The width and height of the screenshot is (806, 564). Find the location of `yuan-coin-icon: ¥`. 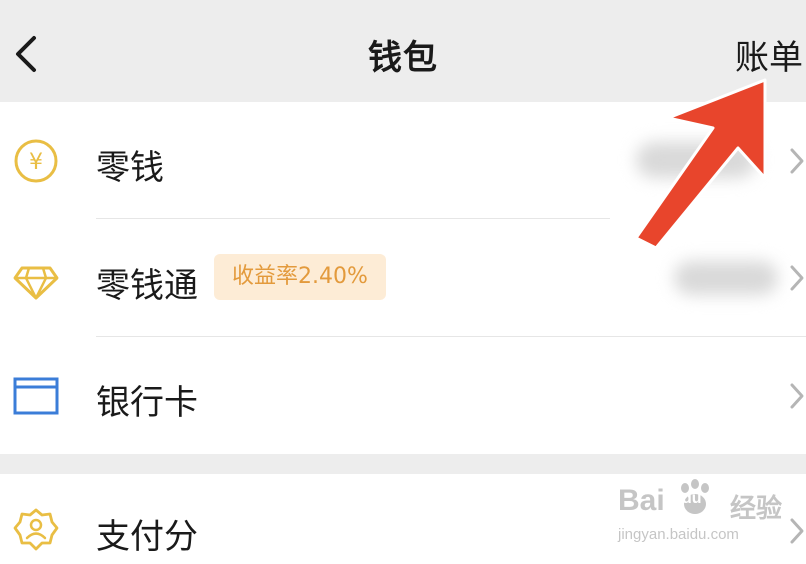

yuan-coin-icon: ¥ is located at coordinates (36, 161).